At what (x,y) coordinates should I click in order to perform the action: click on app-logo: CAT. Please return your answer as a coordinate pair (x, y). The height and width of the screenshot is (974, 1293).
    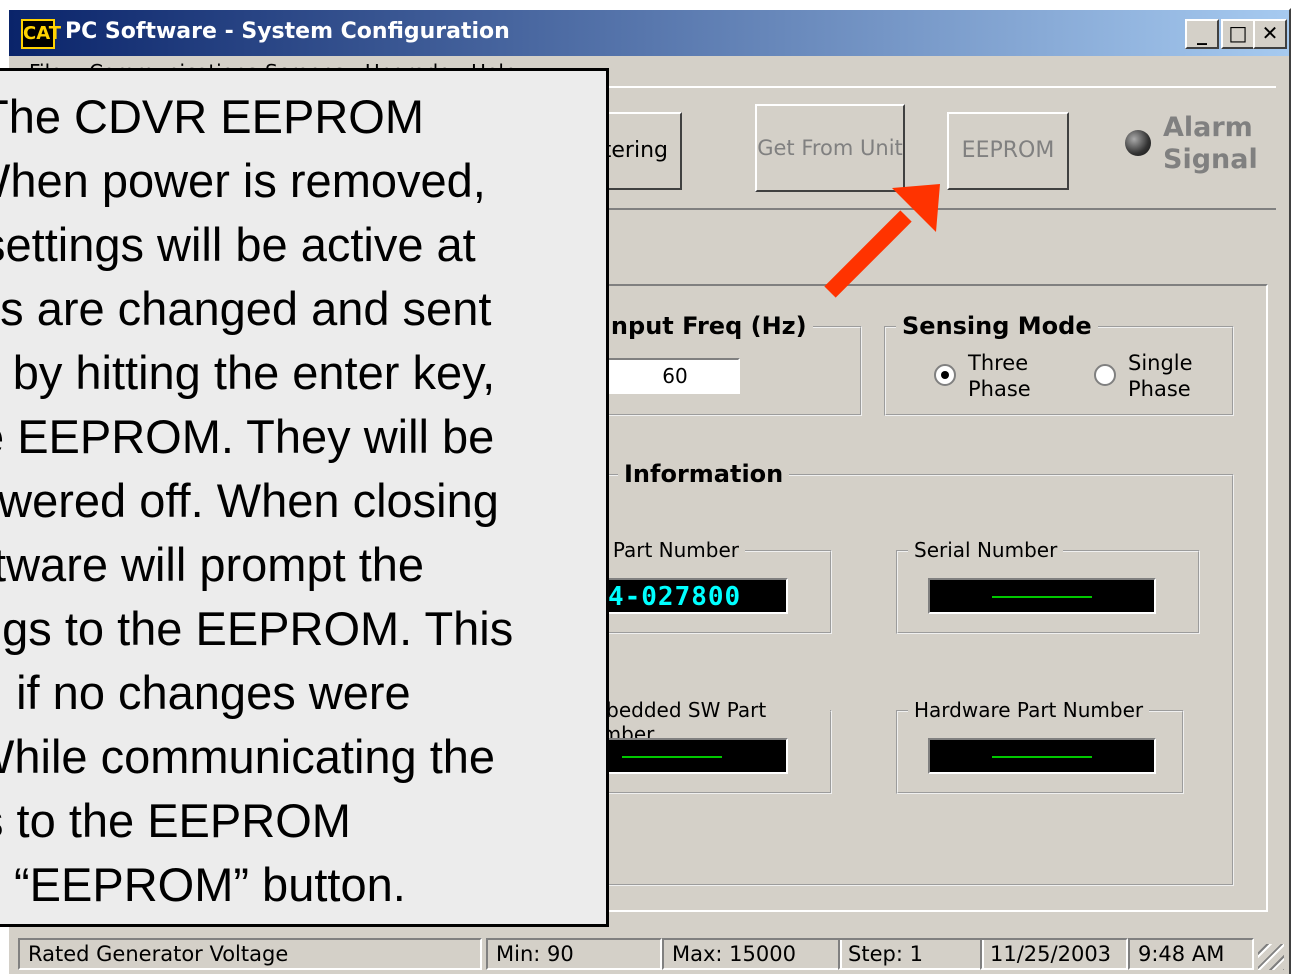
    Looking at the image, I should click on (41, 34).